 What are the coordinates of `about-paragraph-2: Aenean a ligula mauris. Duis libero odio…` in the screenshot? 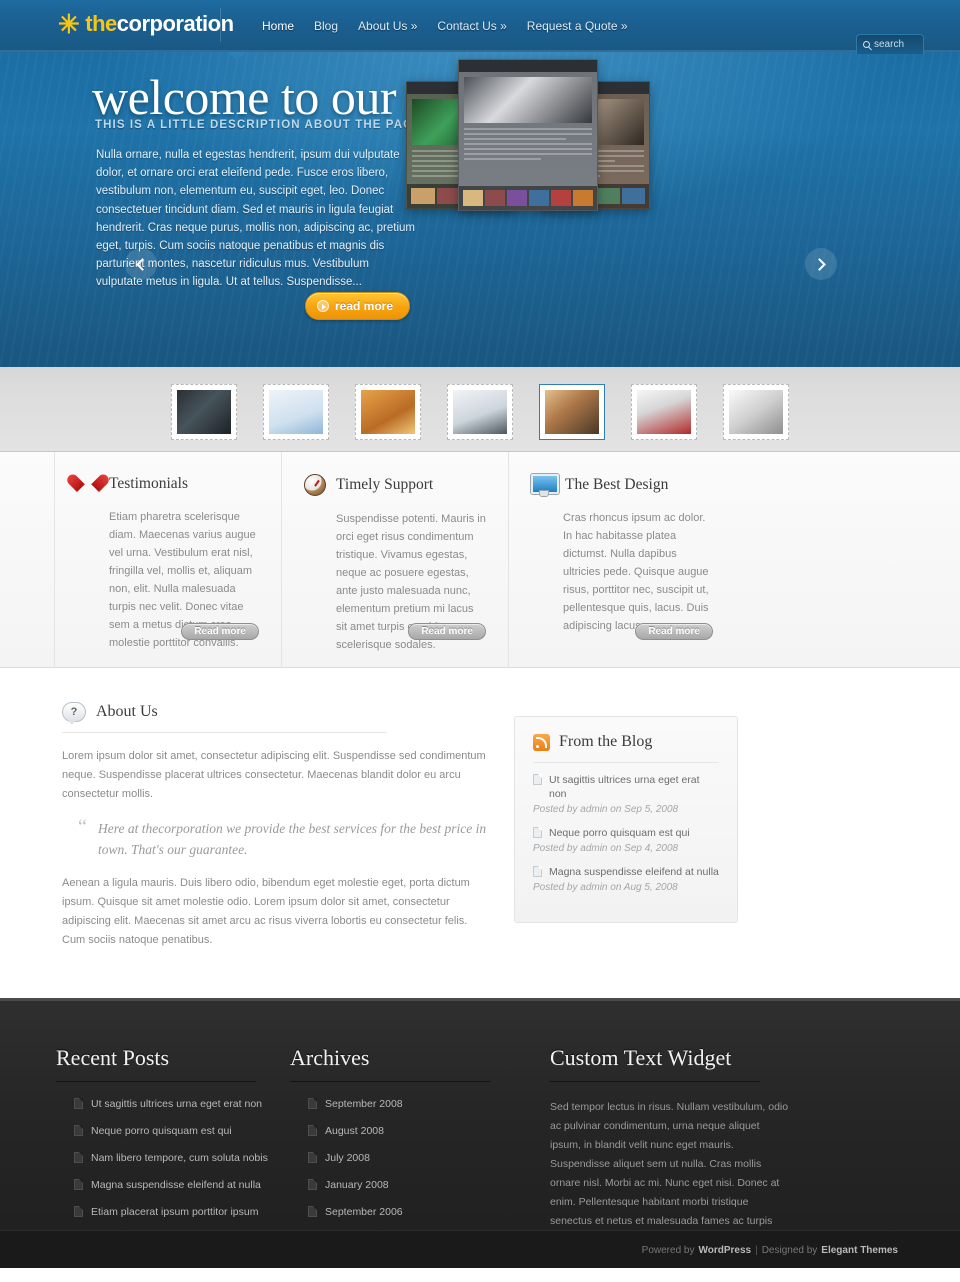 It's located at (266, 911).